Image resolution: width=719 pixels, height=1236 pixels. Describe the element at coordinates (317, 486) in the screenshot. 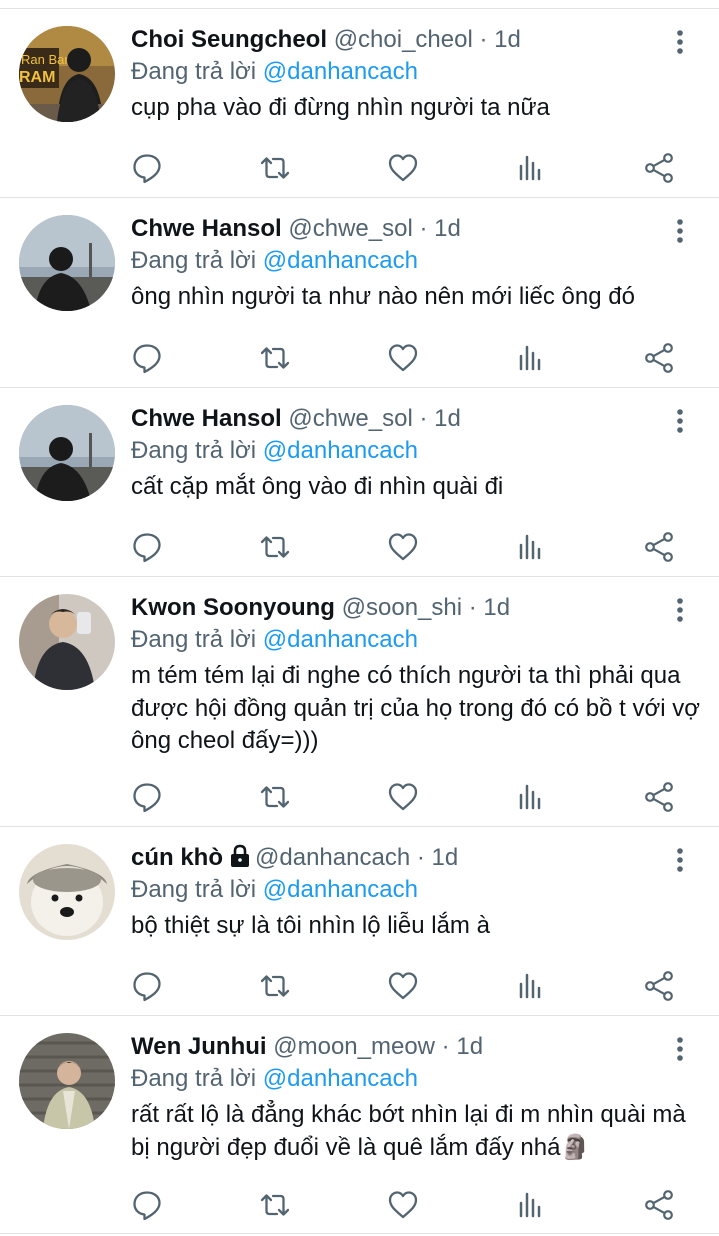

I see `tweet-text: cất cặp mắt ông vào đi nhìn quài đi` at that location.